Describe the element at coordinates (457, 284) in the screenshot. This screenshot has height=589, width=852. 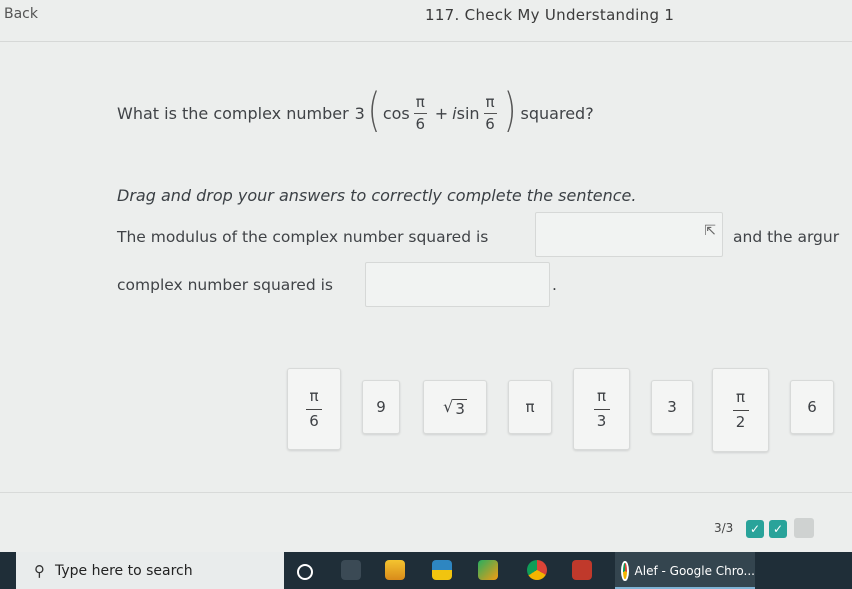
I see `drop-zone-argument` at that location.